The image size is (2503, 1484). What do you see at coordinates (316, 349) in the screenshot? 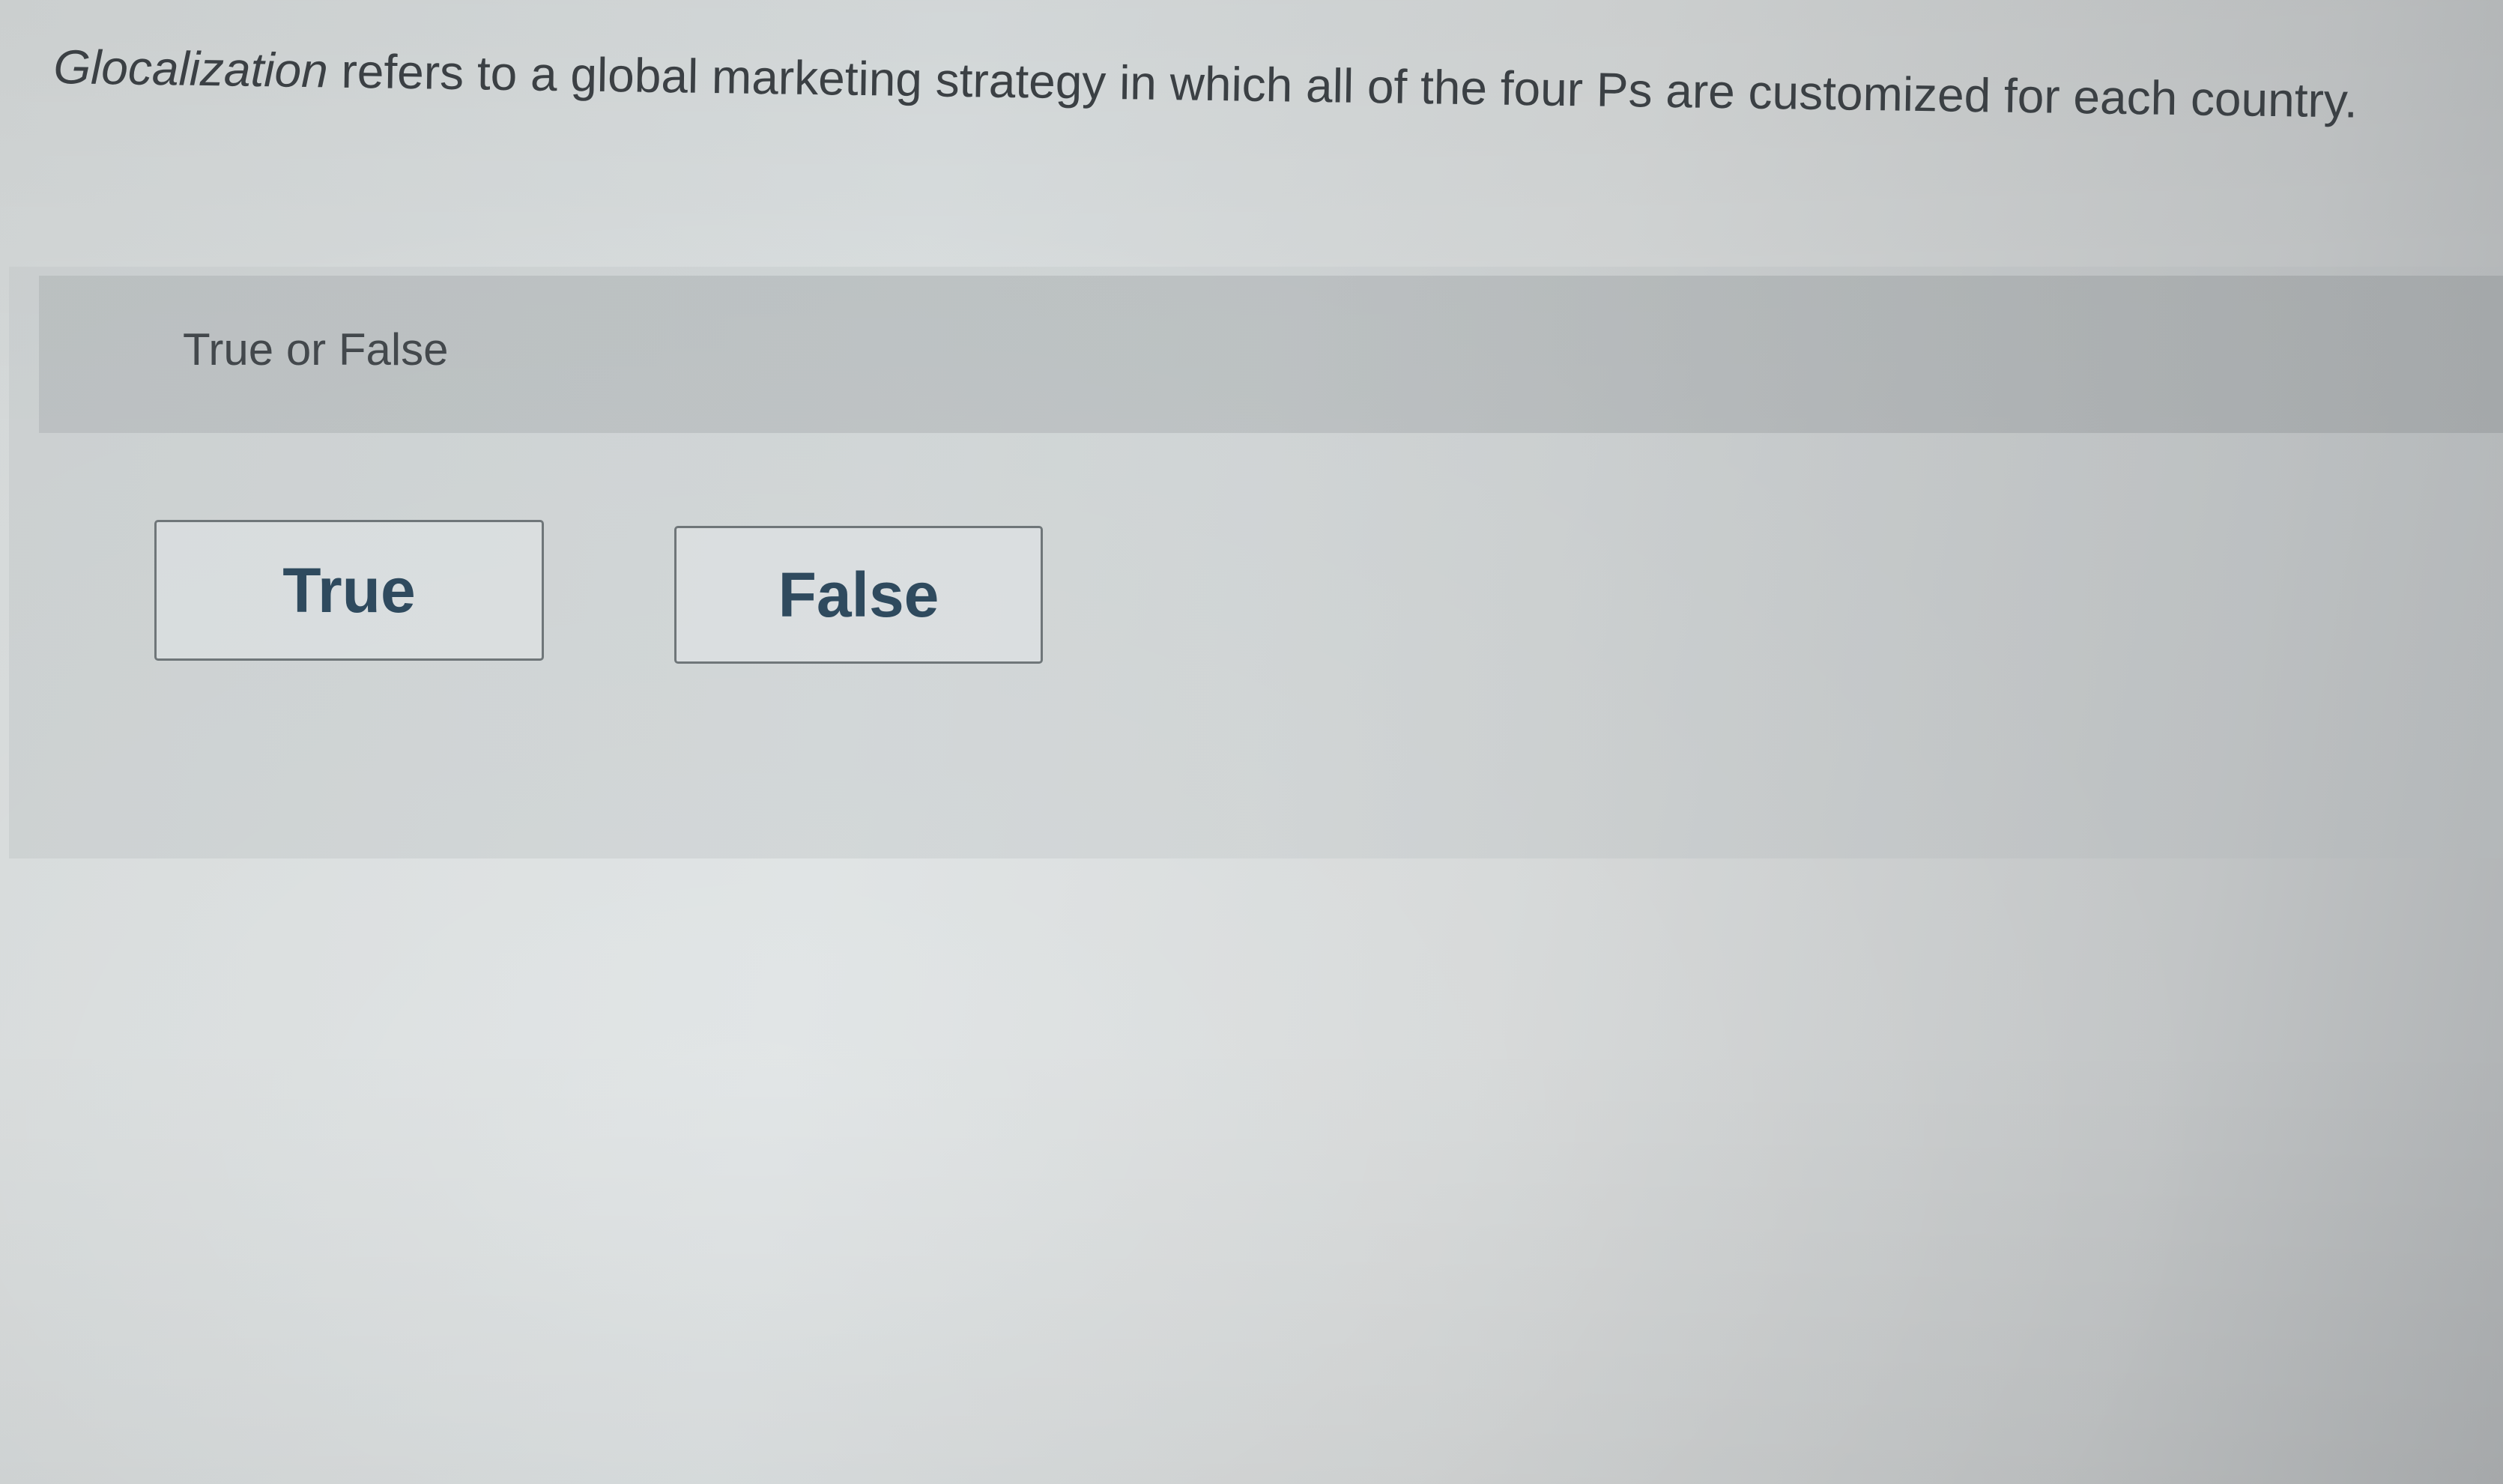
I see `question-type-label: True or False` at bounding box center [316, 349].